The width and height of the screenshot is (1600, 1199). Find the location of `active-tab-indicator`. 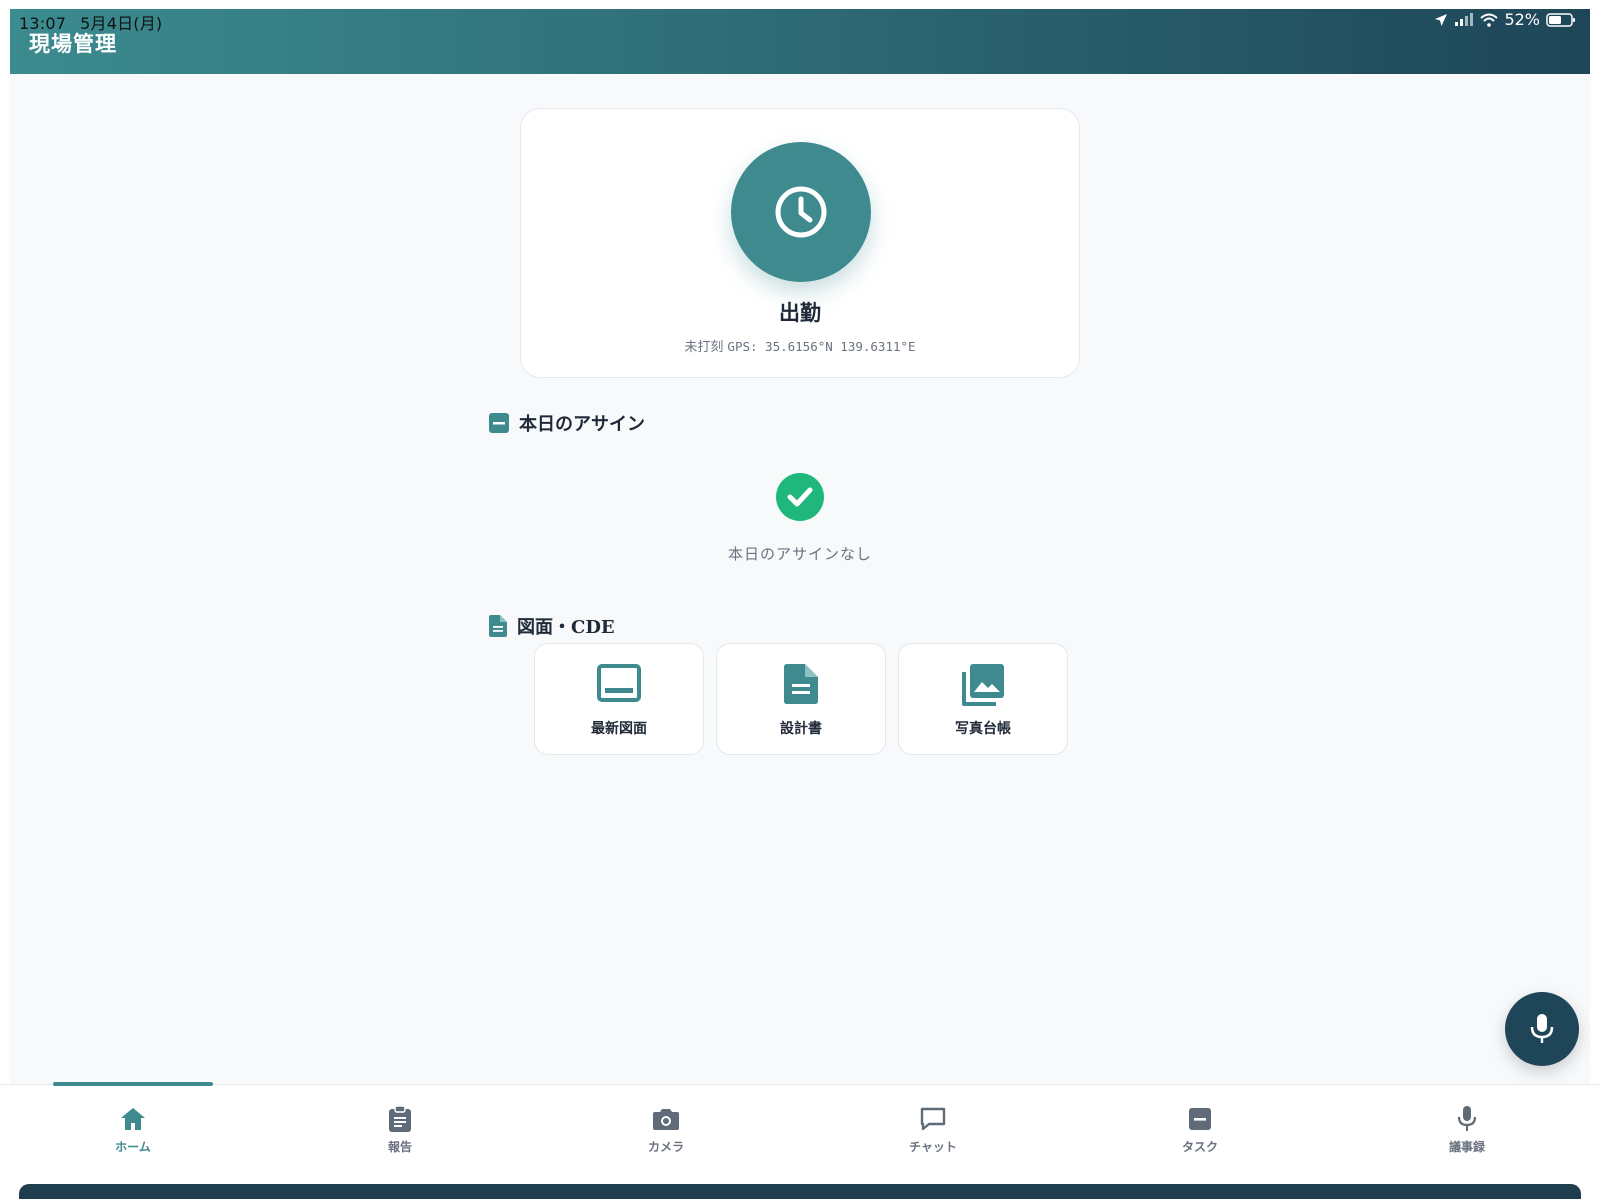

active-tab-indicator is located at coordinates (133, 1084).